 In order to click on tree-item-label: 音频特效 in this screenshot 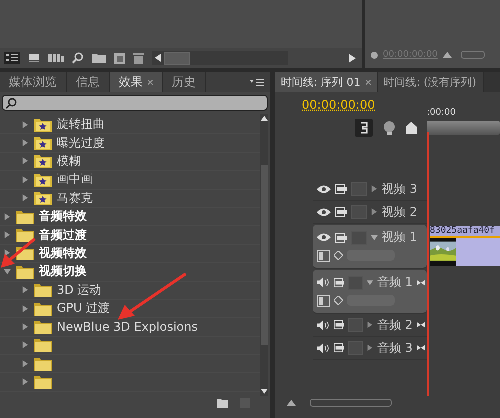, I will do `click(63, 217)`.